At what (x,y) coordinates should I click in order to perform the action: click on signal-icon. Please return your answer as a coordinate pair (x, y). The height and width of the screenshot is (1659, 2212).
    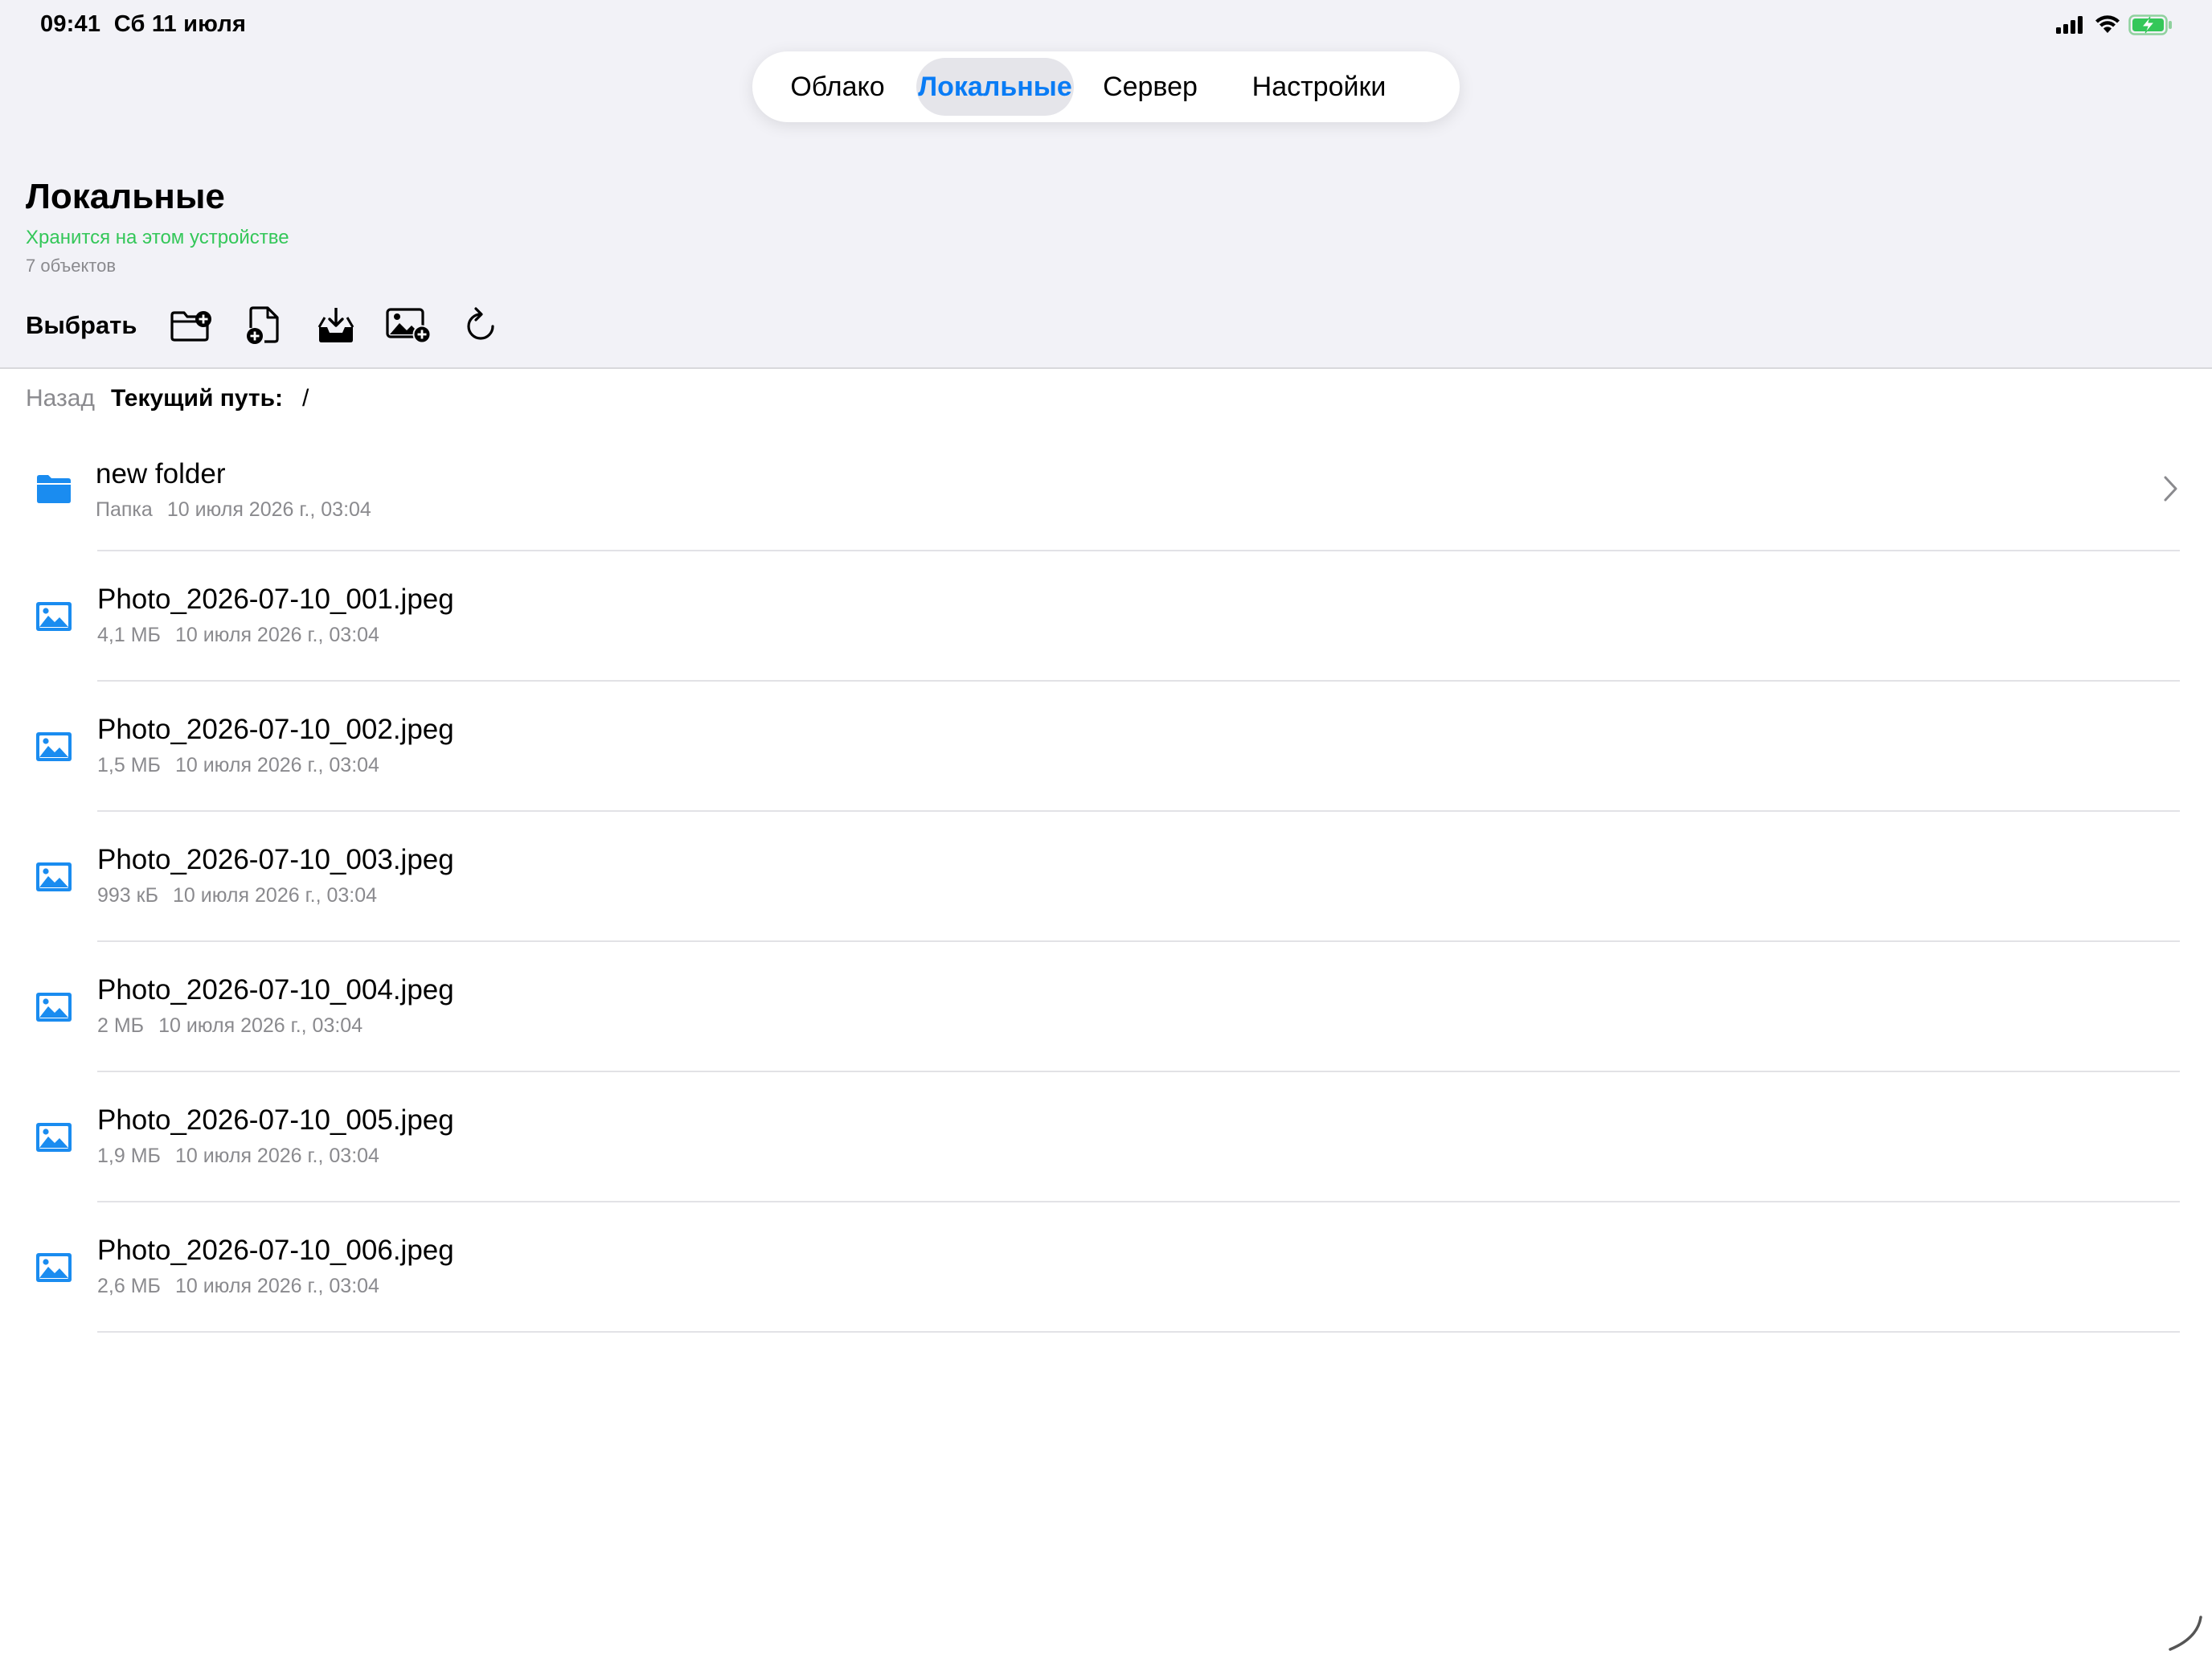
    Looking at the image, I should click on (2071, 25).